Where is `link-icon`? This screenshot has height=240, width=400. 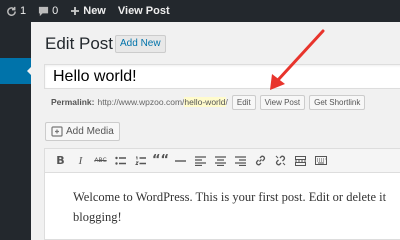 link-icon is located at coordinates (260, 160).